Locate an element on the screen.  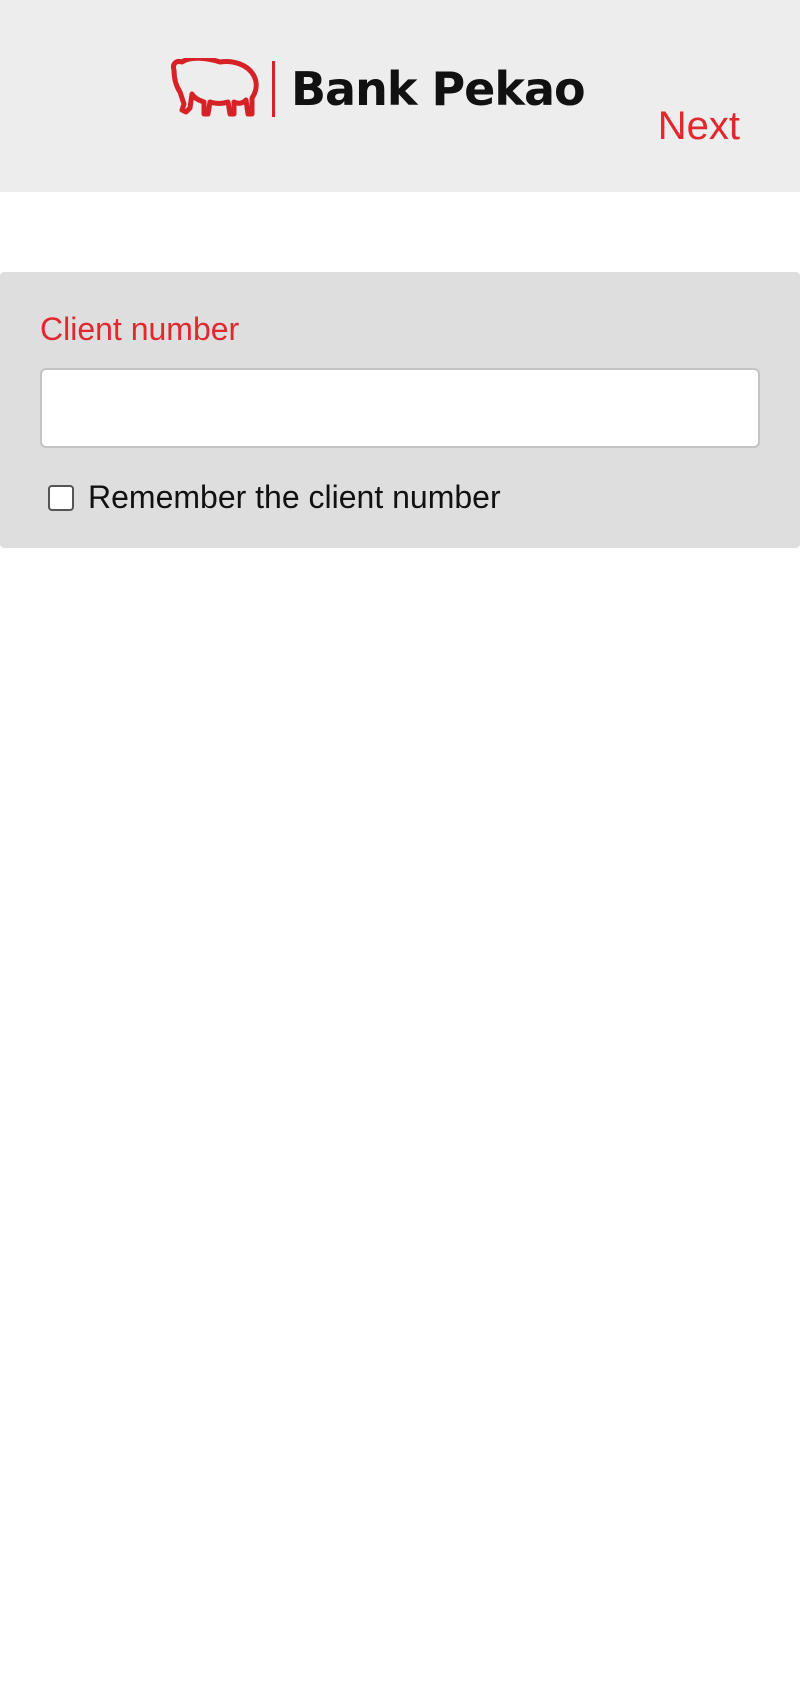
bank-logo: Bank Pekao is located at coordinates (377, 89).